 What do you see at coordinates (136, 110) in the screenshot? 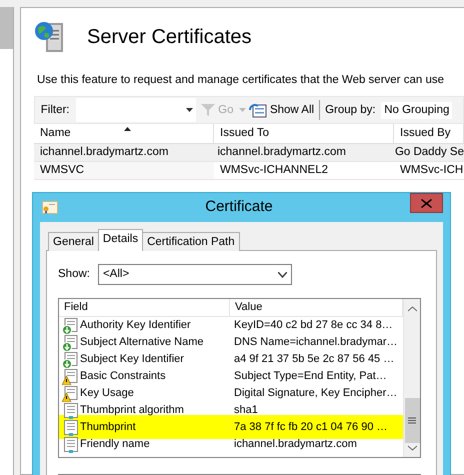
I see `filter-field` at bounding box center [136, 110].